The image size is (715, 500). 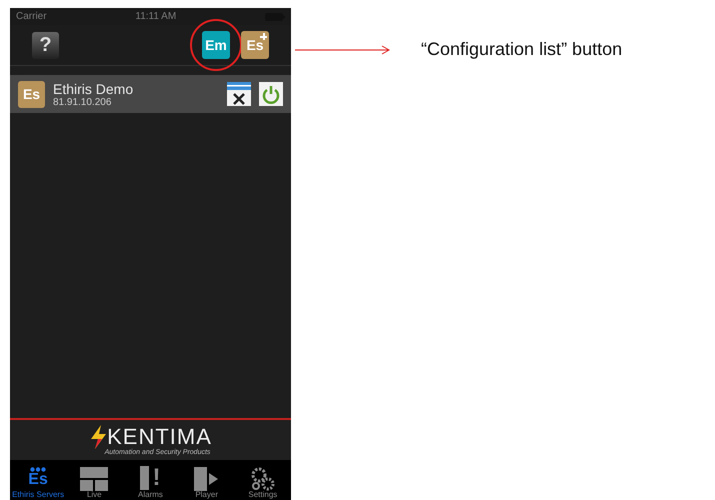 I want to click on tab: Player, so click(x=206, y=483).